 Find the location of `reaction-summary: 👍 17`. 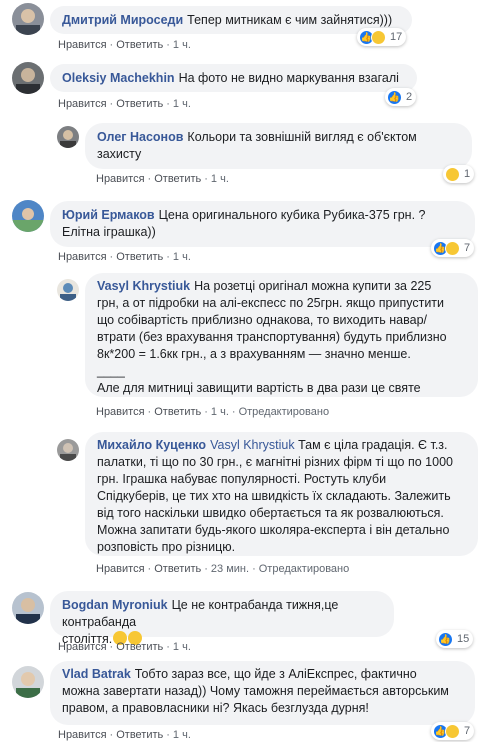

reaction-summary: 👍 17 is located at coordinates (382, 37).